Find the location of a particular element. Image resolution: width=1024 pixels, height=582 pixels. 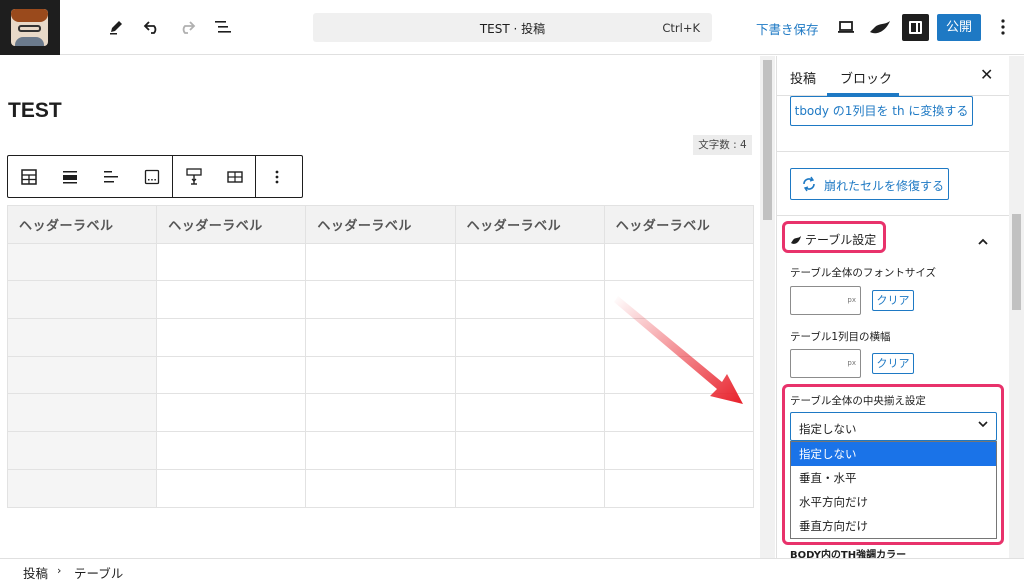

site-icon is located at coordinates (30, 27).